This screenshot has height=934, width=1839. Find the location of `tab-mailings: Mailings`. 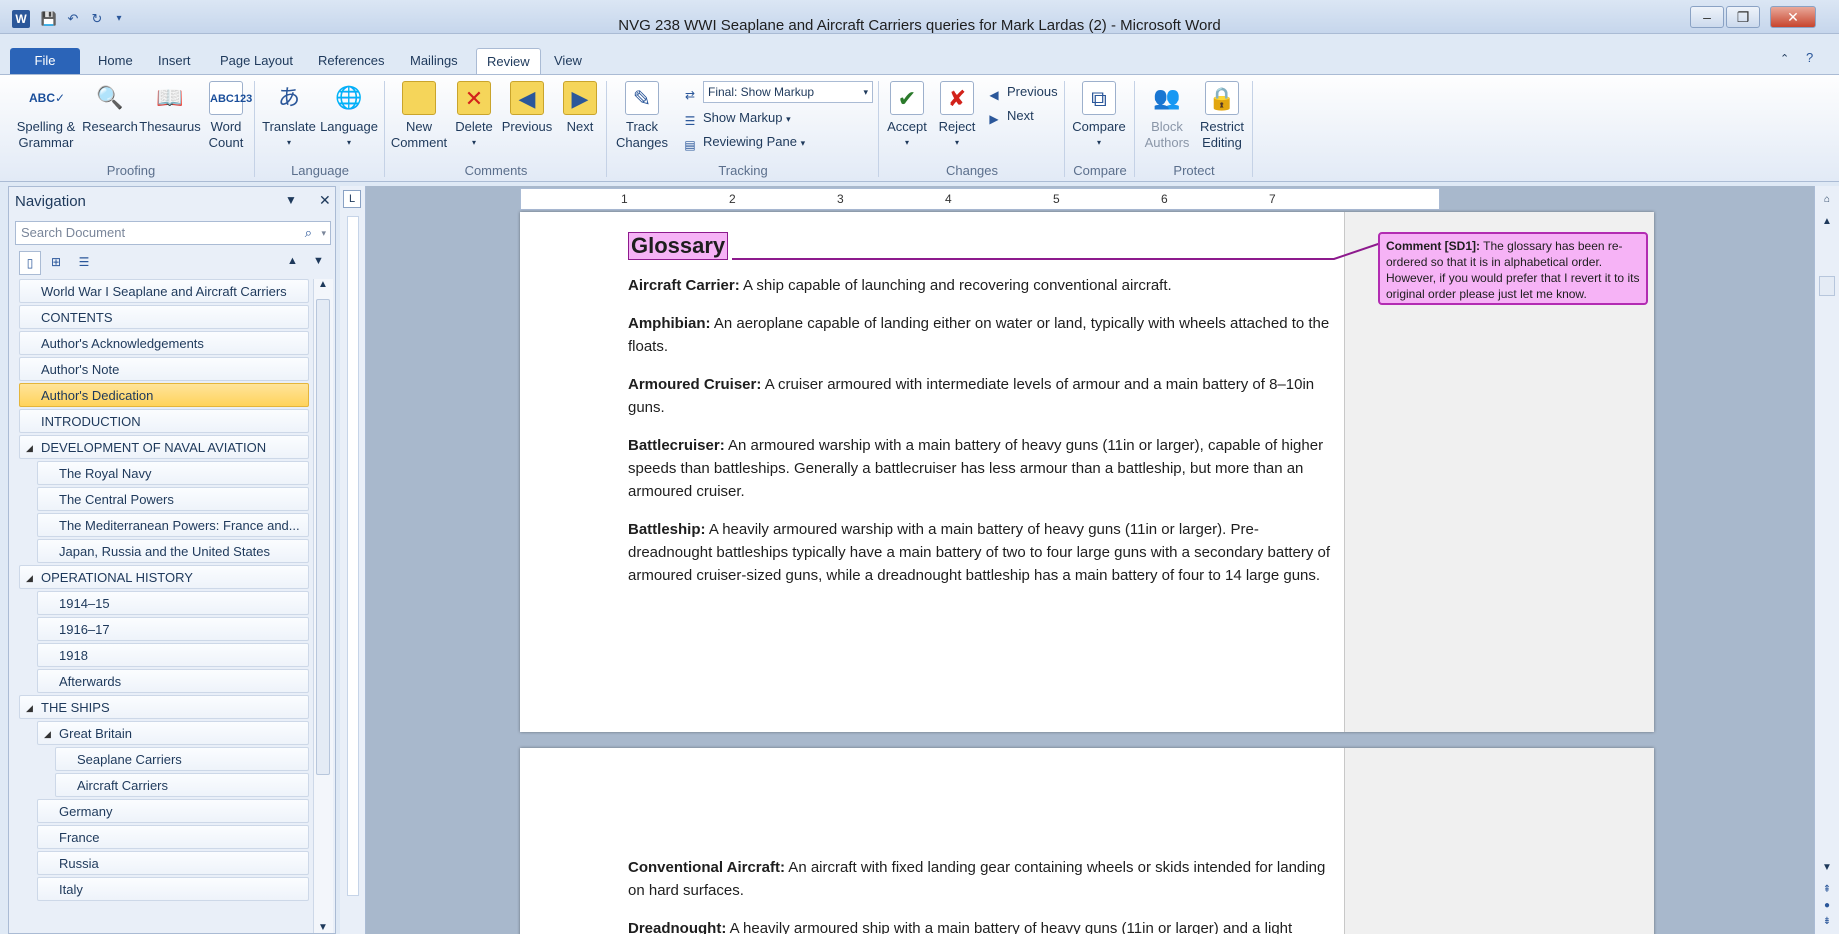

tab-mailings: Mailings is located at coordinates (434, 61).